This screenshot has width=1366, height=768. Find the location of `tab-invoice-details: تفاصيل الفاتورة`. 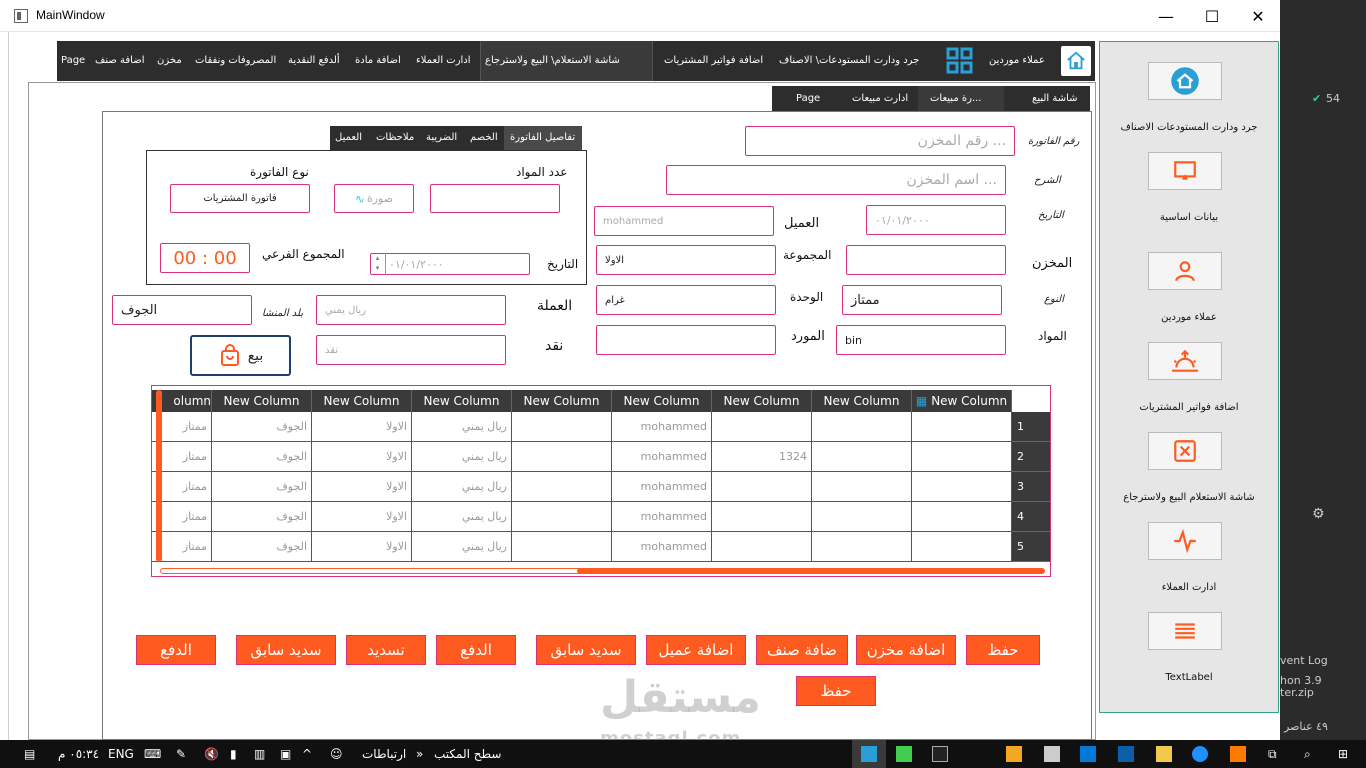

tab-invoice-details: تفاصيل الفاتورة is located at coordinates (542, 138).